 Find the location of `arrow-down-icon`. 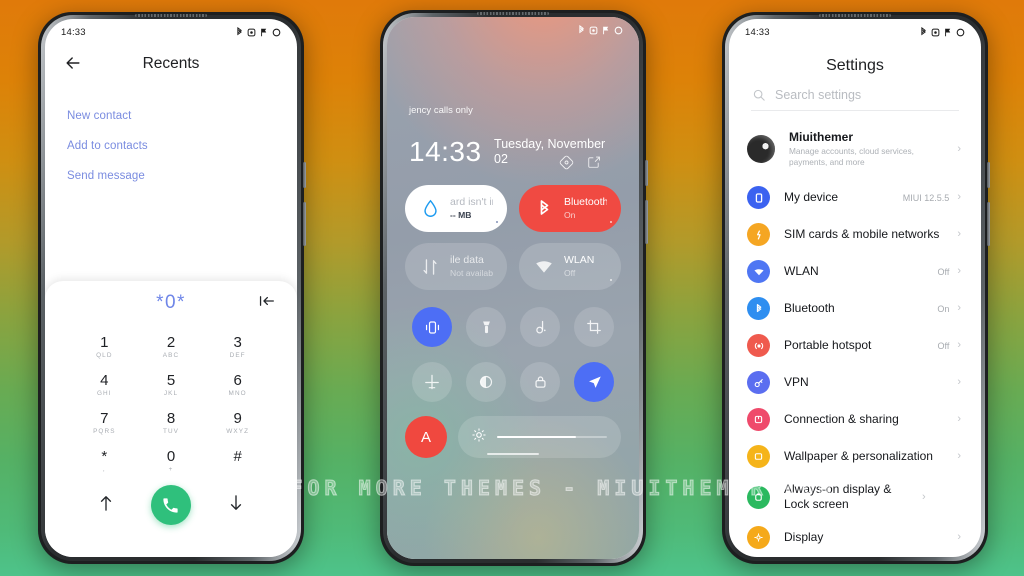

arrow-down-icon is located at coordinates (236, 505).